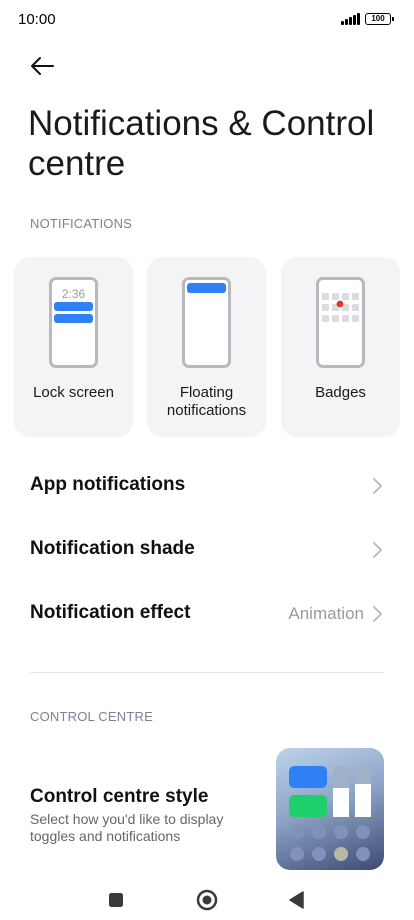  I want to click on lock-time: 2:36, so click(73, 294).